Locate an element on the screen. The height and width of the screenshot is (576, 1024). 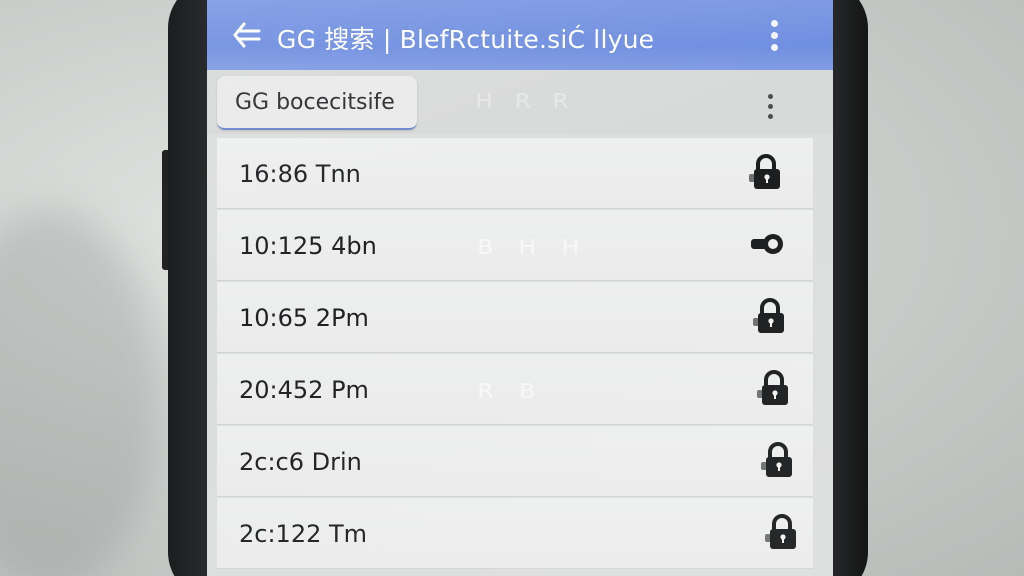
list-item-time: 10:125 4bn is located at coordinates (308, 246).